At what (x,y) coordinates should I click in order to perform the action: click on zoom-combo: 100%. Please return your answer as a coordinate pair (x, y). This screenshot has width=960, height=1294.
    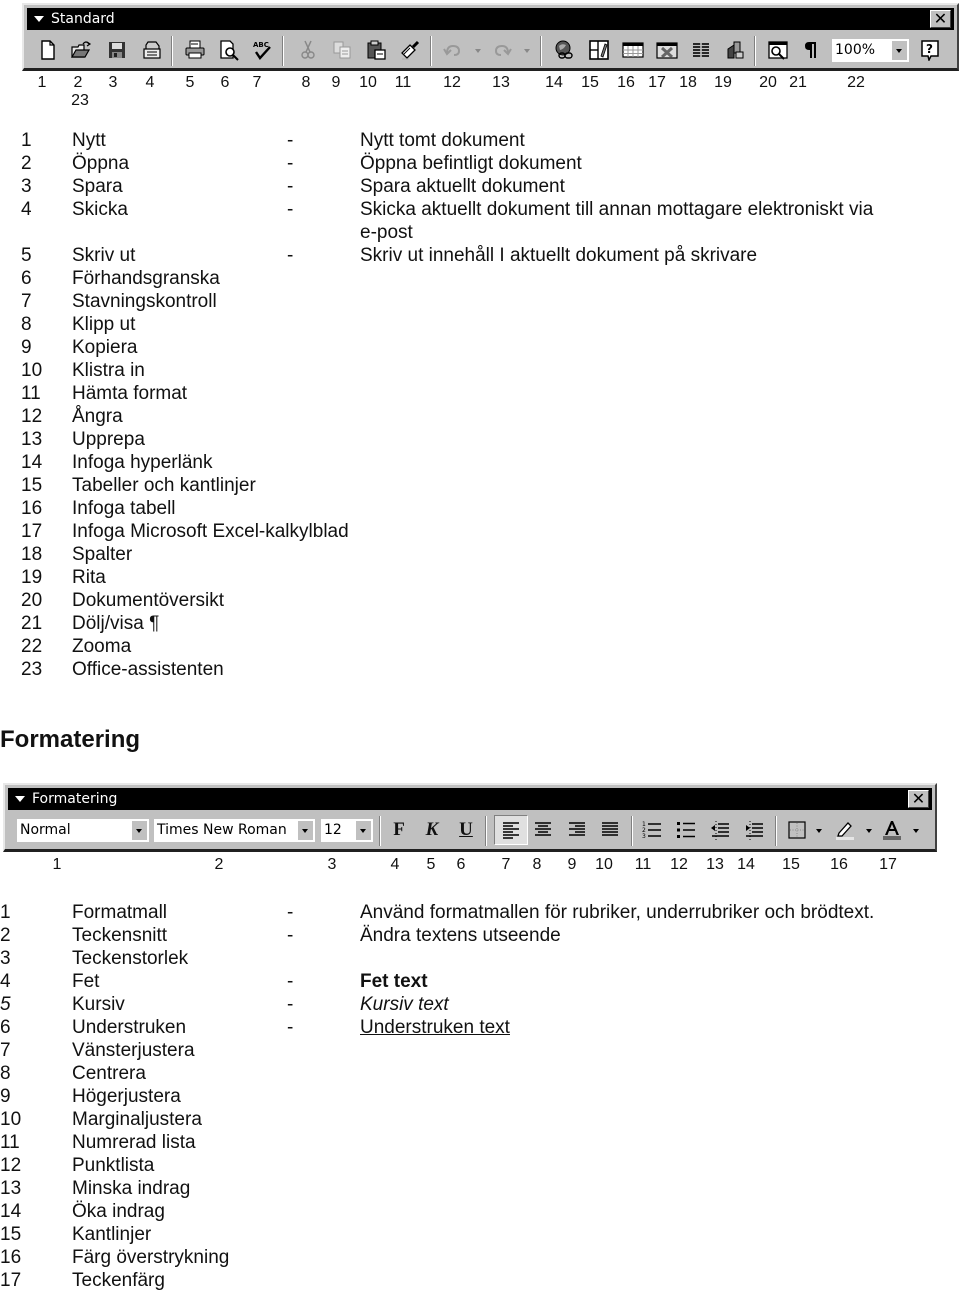
    Looking at the image, I should click on (870, 50).